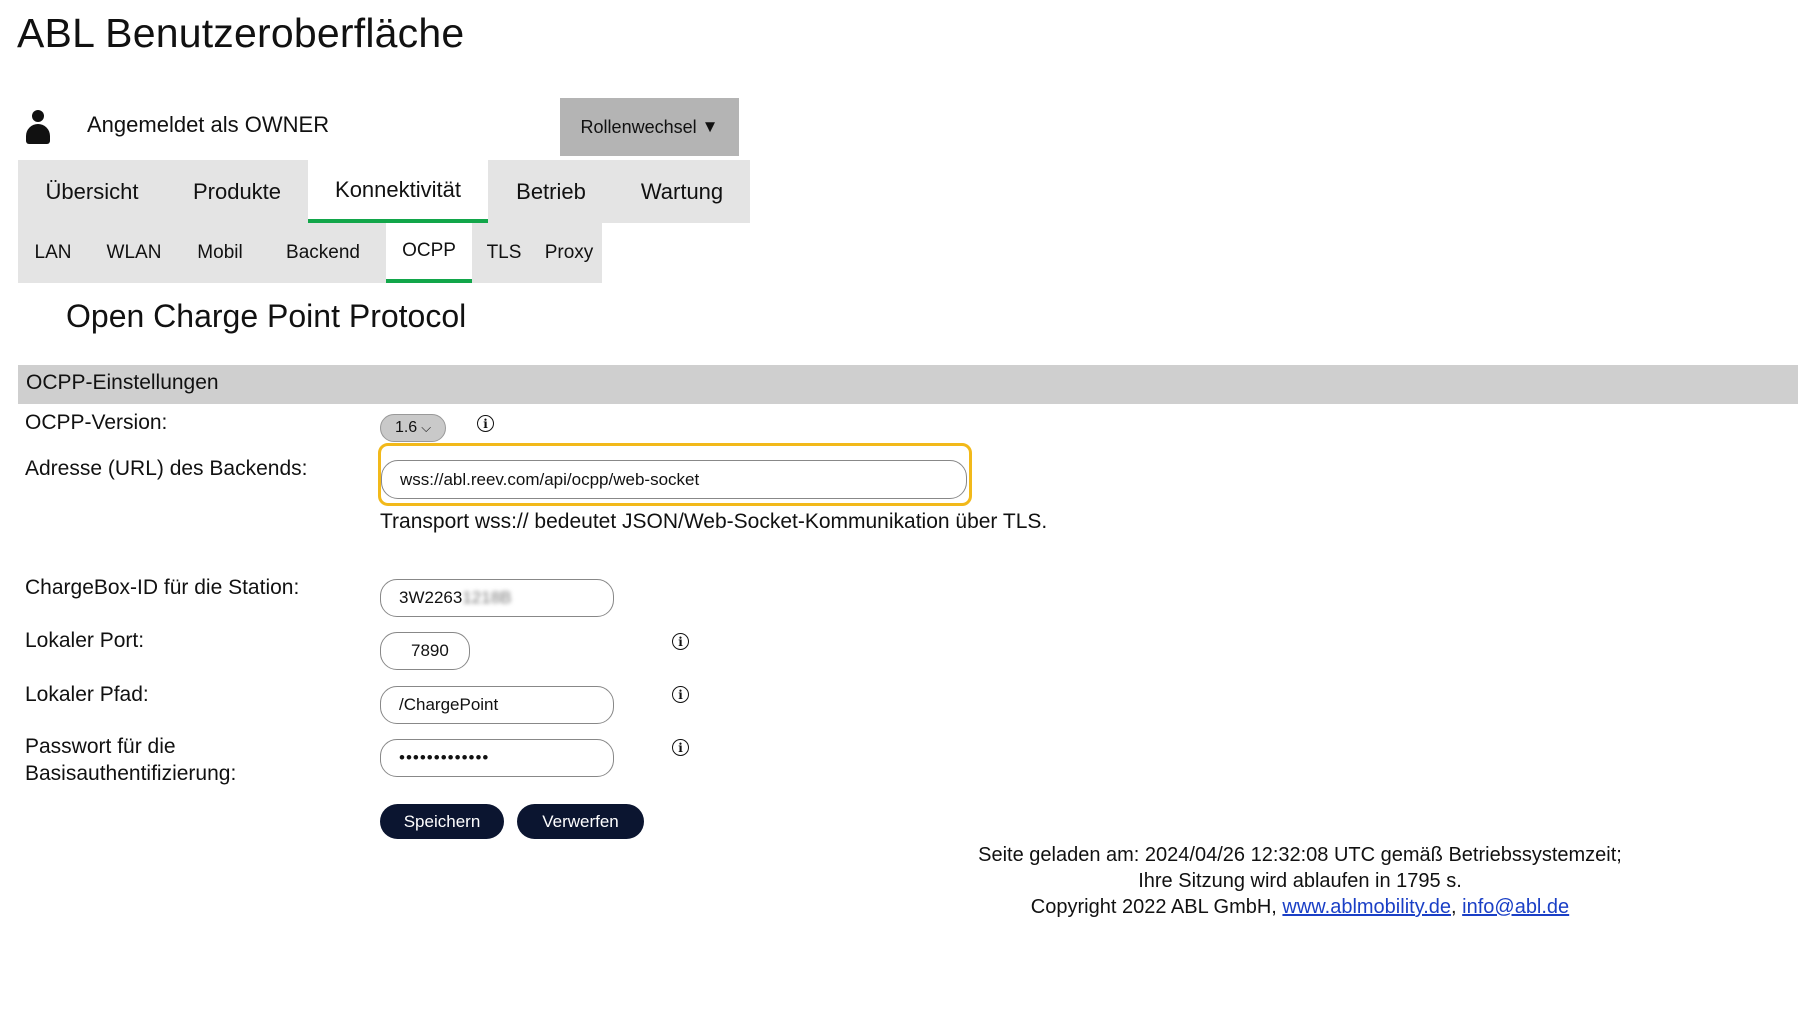  I want to click on ocpp-version-select: 1.6 ⌵, so click(413, 428).